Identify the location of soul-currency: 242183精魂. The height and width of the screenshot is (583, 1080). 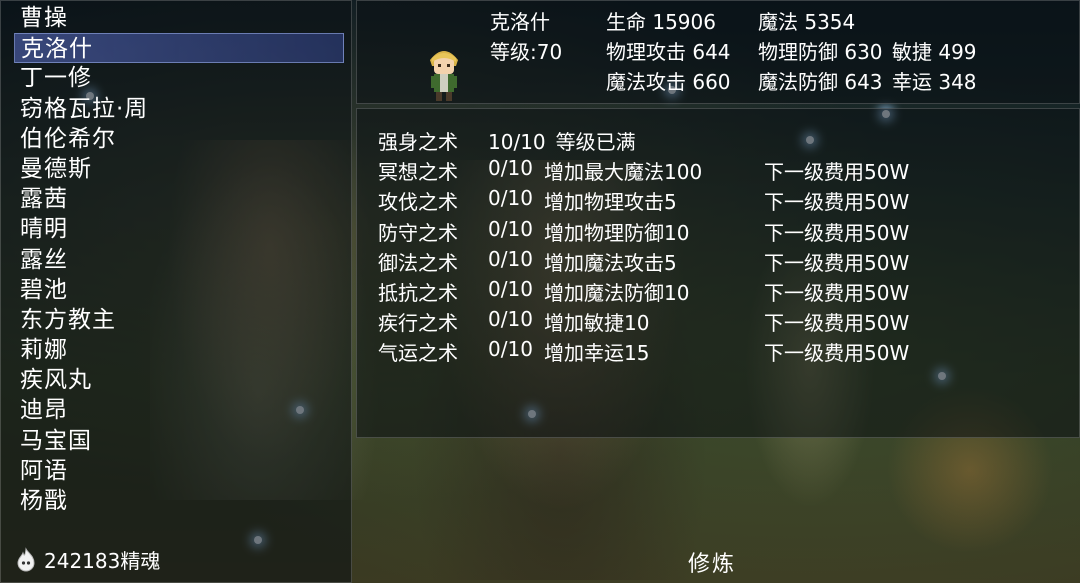
(87, 559).